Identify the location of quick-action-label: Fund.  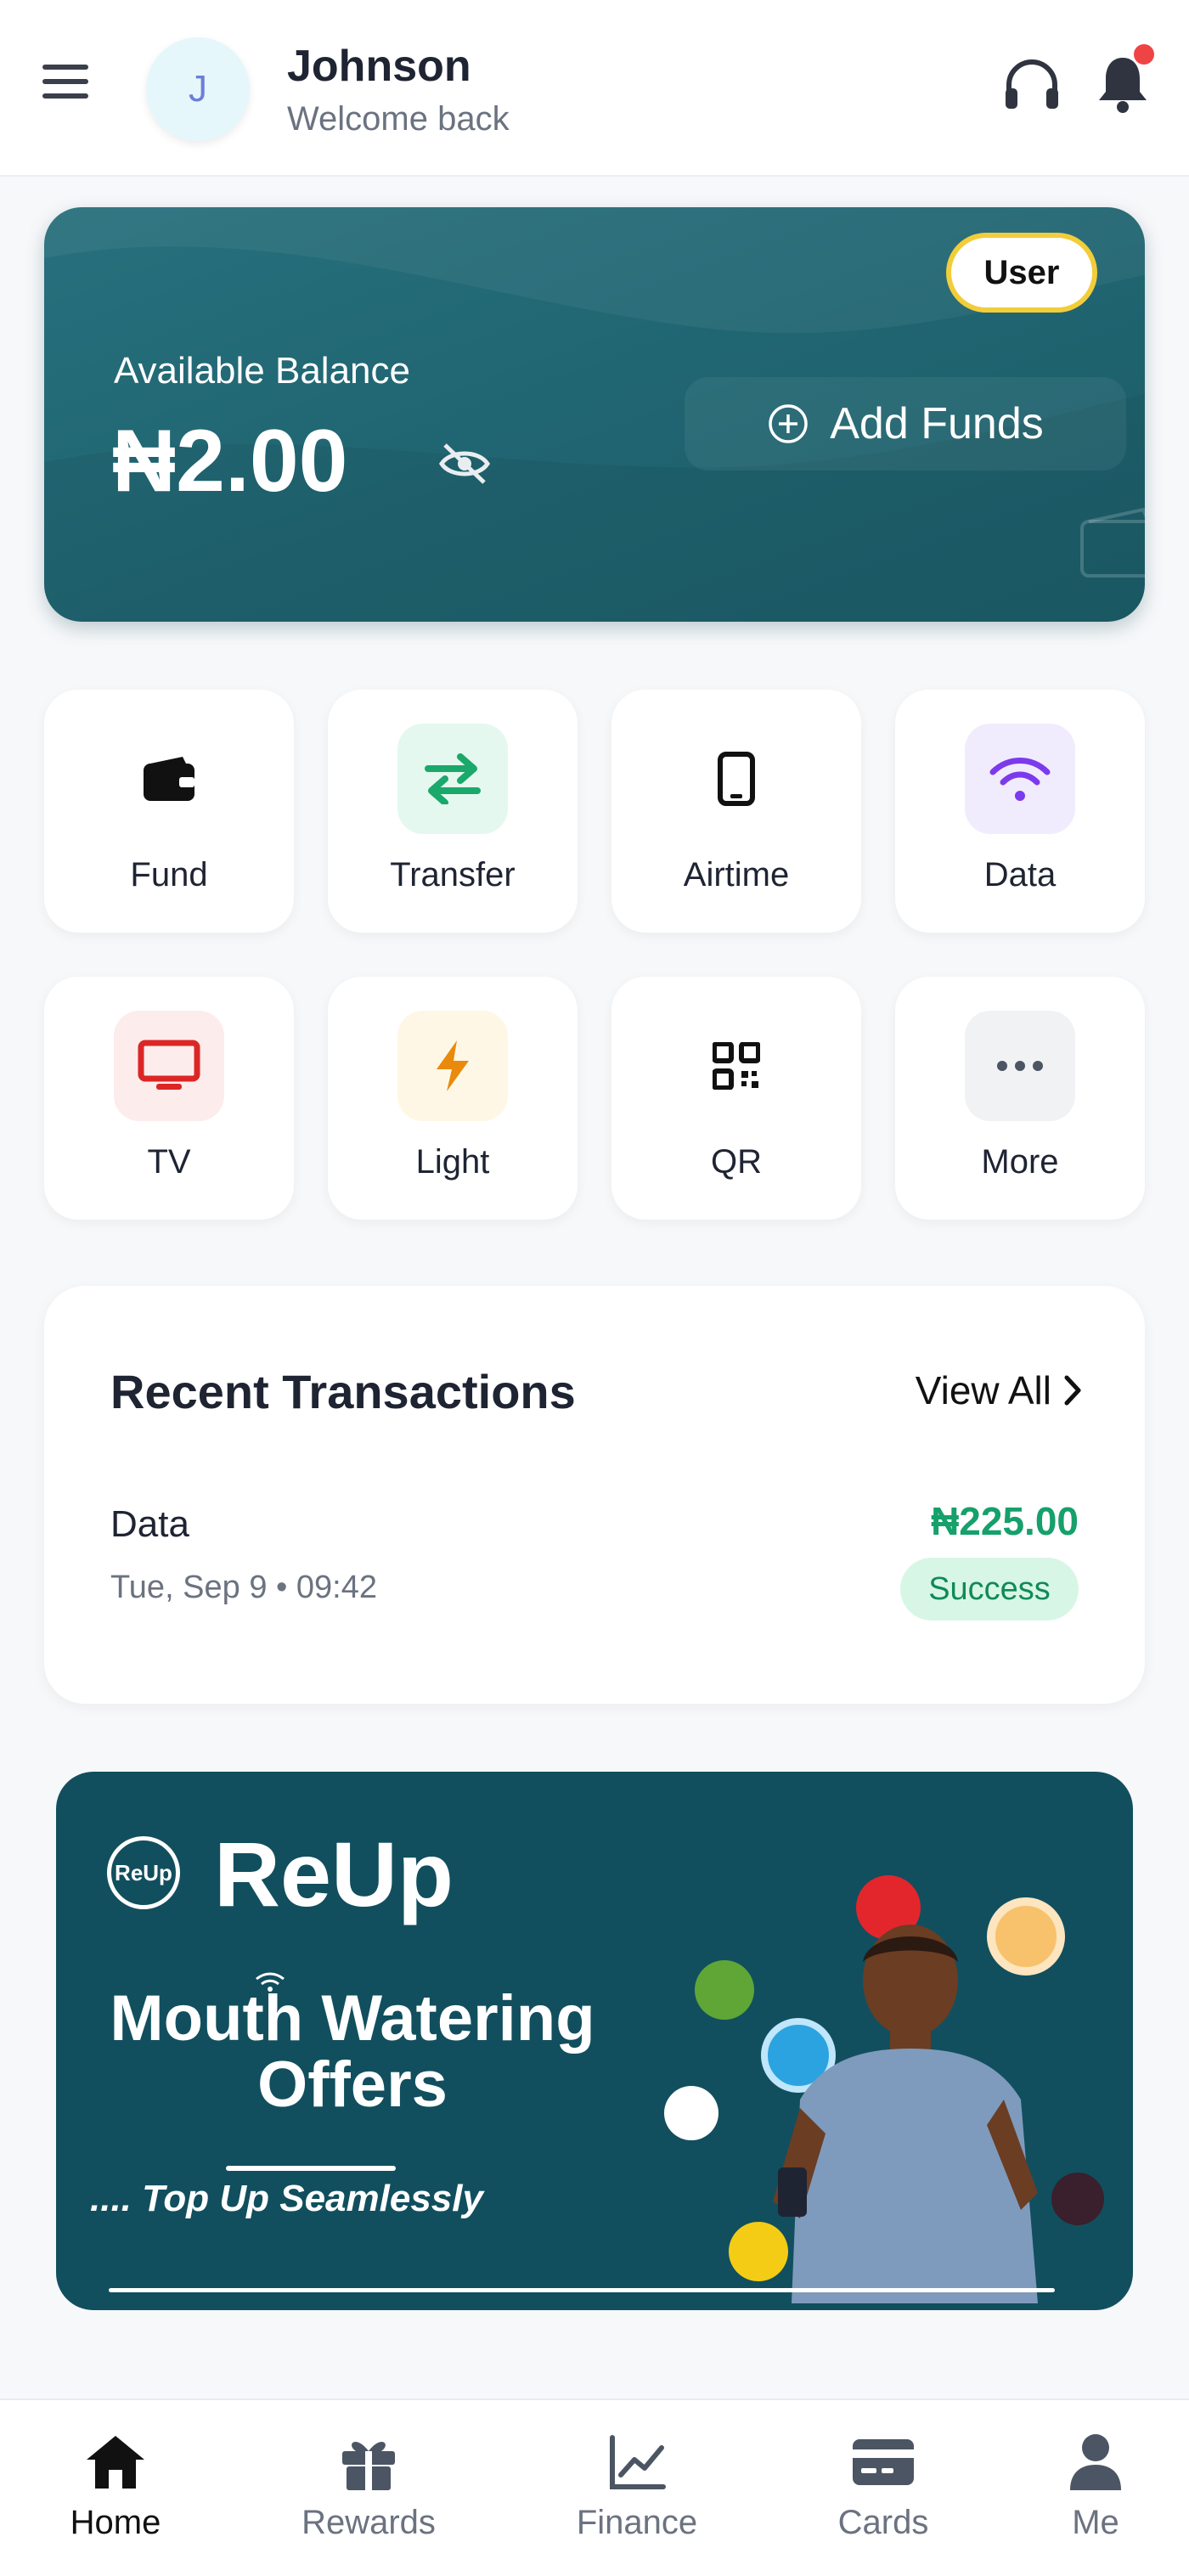
(169, 874).